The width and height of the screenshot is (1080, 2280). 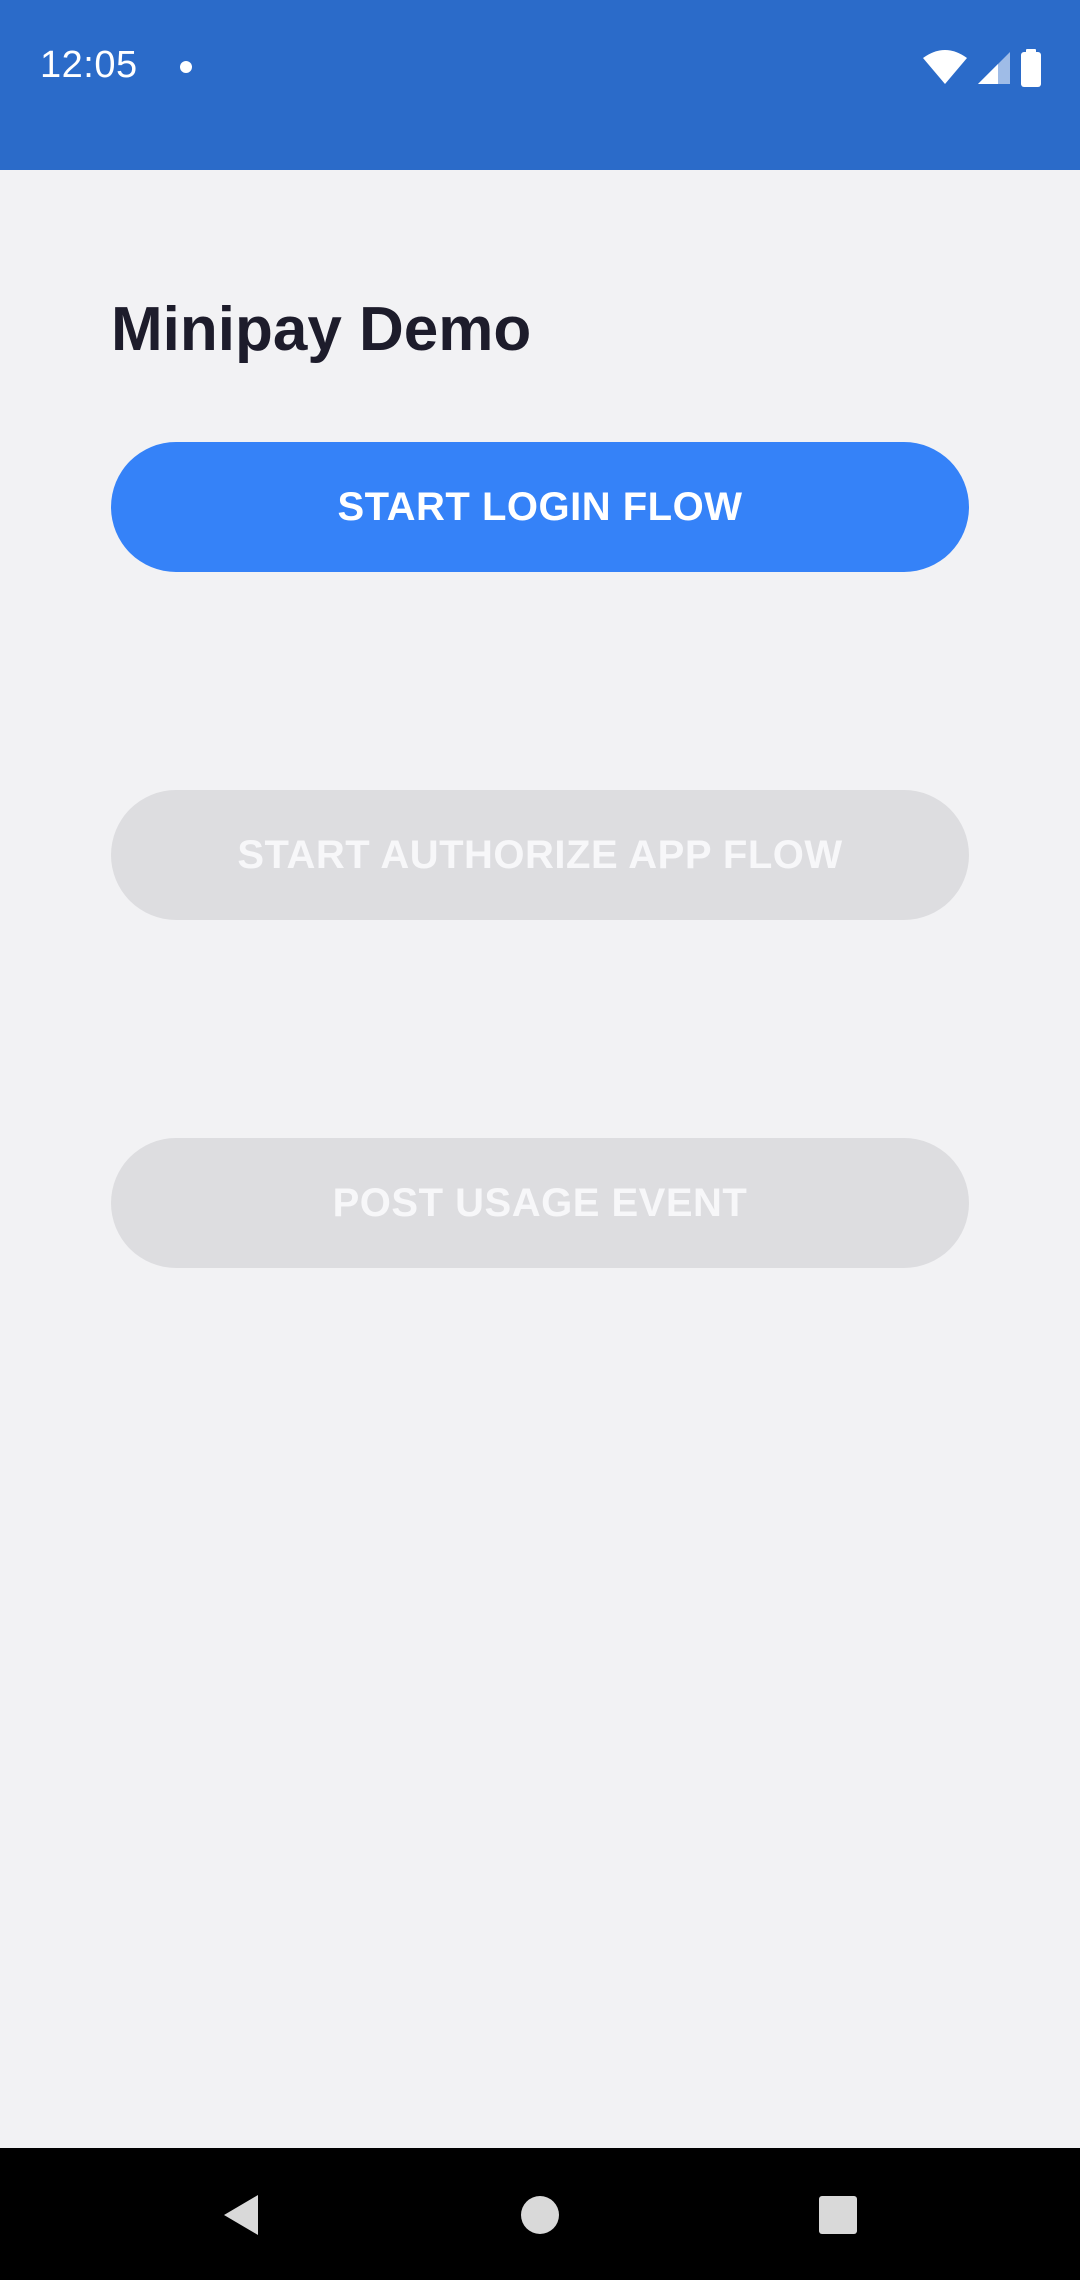 I want to click on home-icon, so click(x=540, y=2215).